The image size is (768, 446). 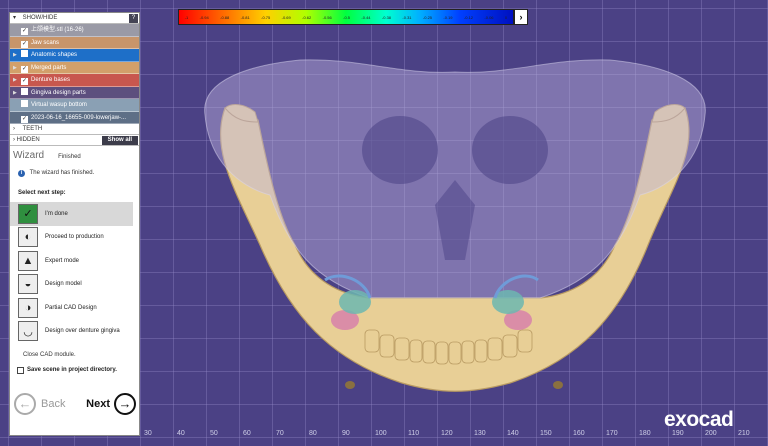 I want to click on colorbar-tick: -0.69, so click(x=286, y=17).